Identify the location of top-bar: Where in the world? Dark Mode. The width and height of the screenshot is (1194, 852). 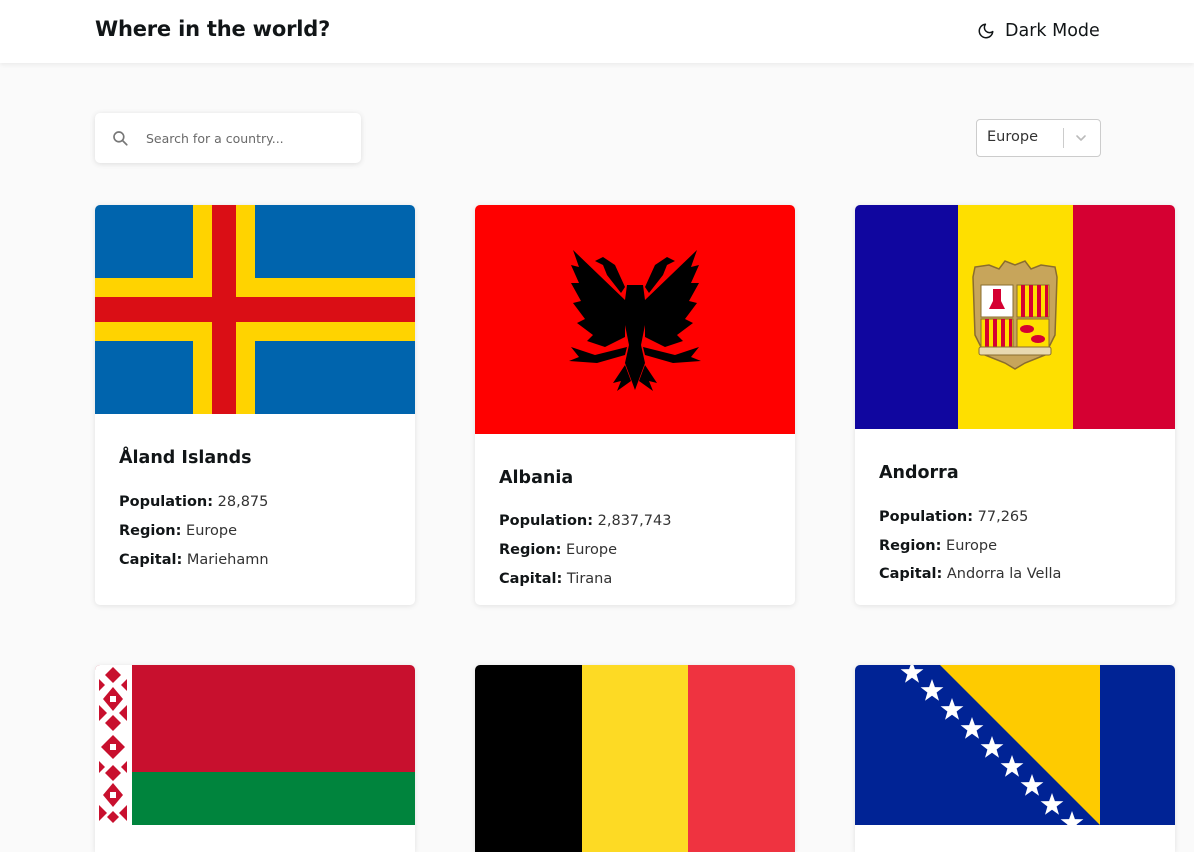
(597, 31).